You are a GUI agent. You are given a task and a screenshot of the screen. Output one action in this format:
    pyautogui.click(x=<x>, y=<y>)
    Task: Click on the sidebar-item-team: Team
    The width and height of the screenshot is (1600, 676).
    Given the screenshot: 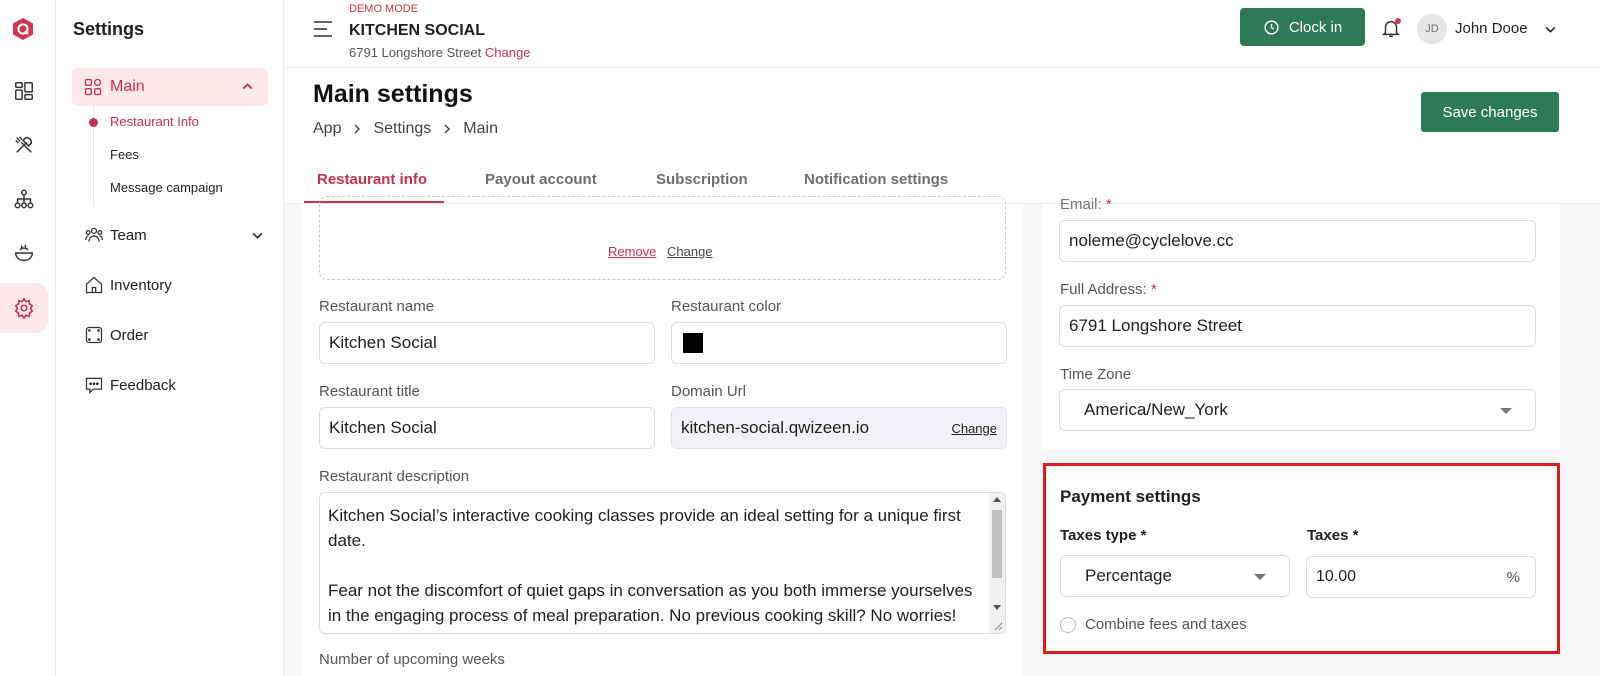 What is the action you would take?
    pyautogui.click(x=174, y=235)
    